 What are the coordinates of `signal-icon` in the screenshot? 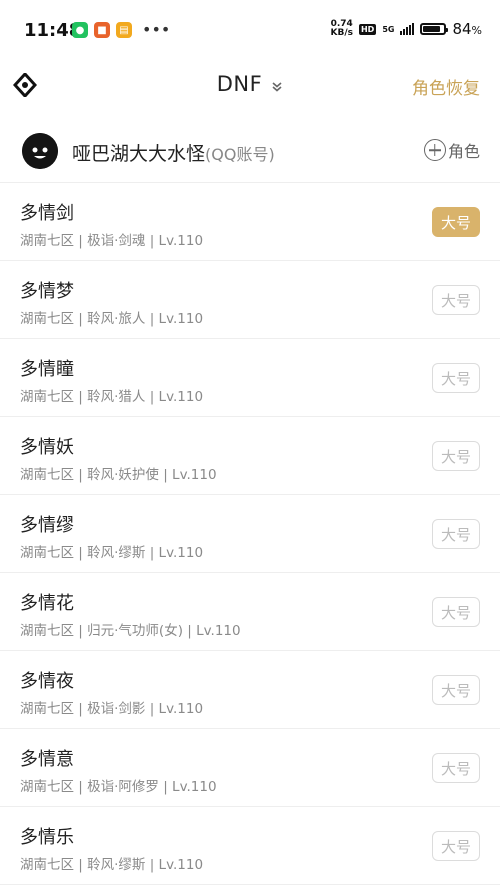 It's located at (407, 29).